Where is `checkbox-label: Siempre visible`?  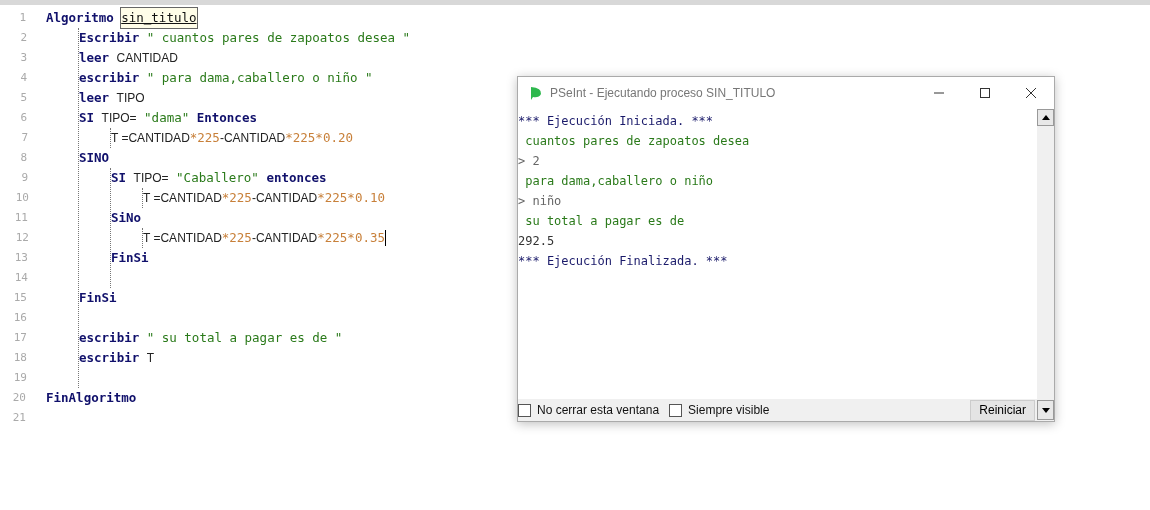
checkbox-label: Siempre visible is located at coordinates (729, 410).